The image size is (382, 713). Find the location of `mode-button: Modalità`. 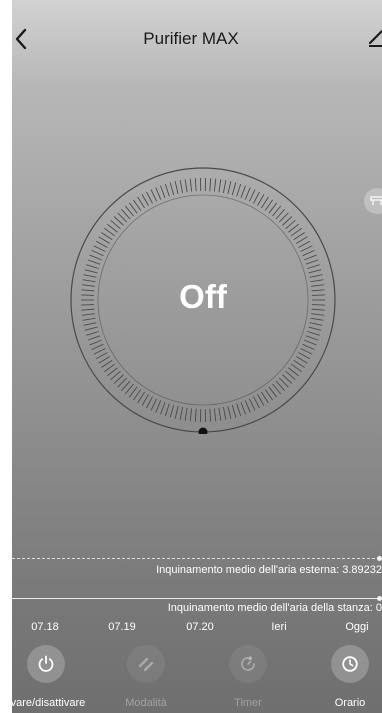

mode-button: Modalità is located at coordinates (146, 677).